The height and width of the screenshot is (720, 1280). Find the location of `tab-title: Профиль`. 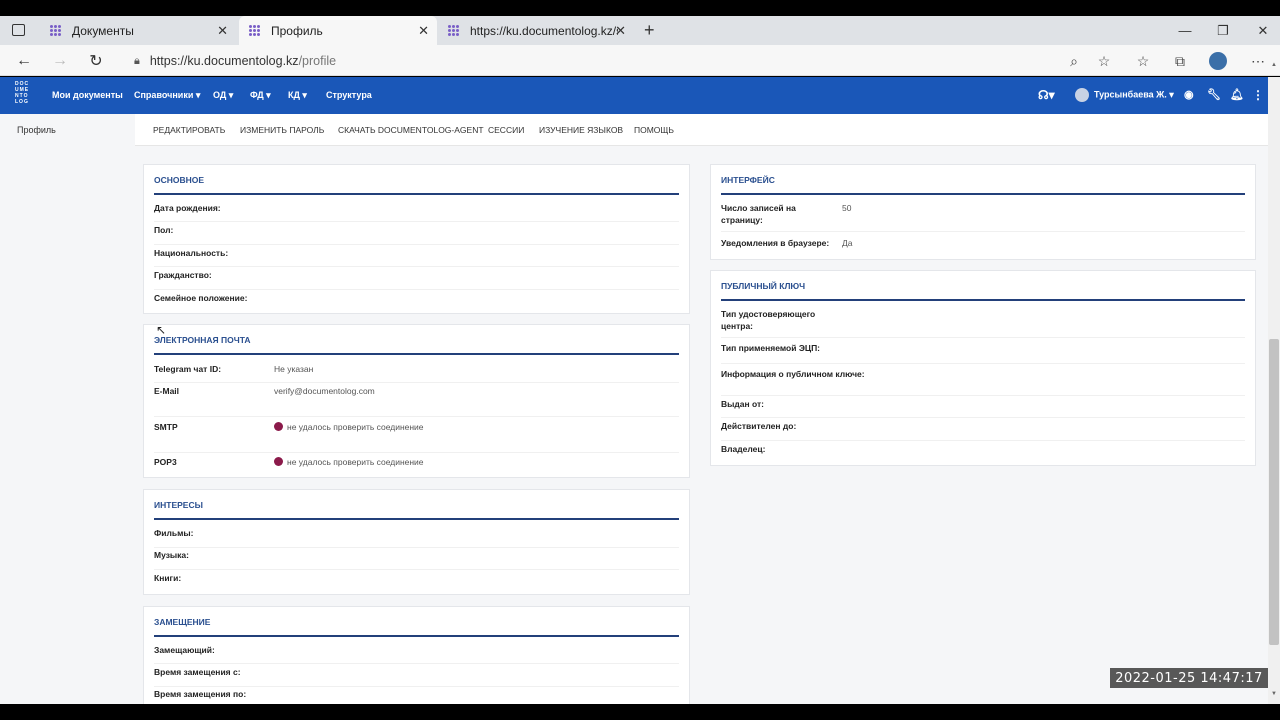

tab-title: Профиль is located at coordinates (297, 30).